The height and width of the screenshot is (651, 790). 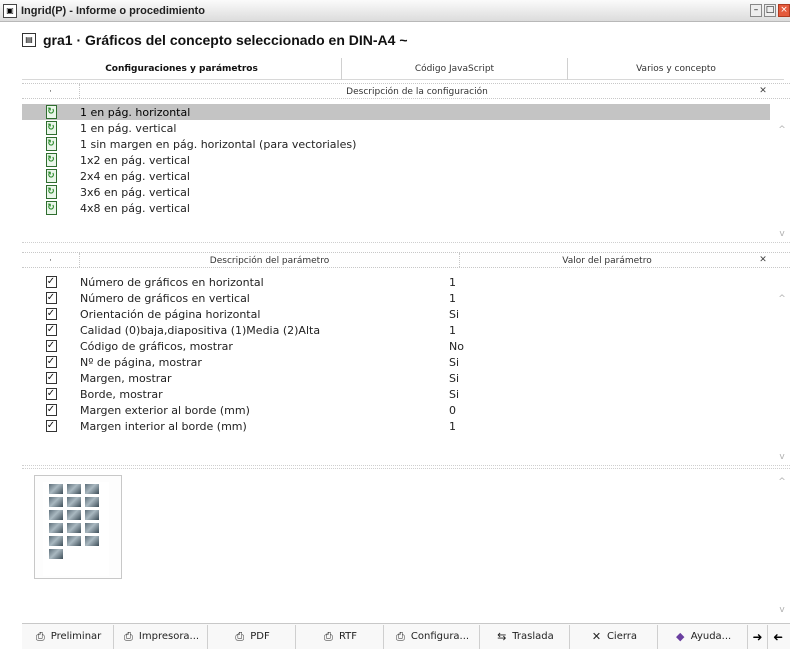 I want to click on config-description-header: Descripción de la configuración, so click(x=417, y=91).